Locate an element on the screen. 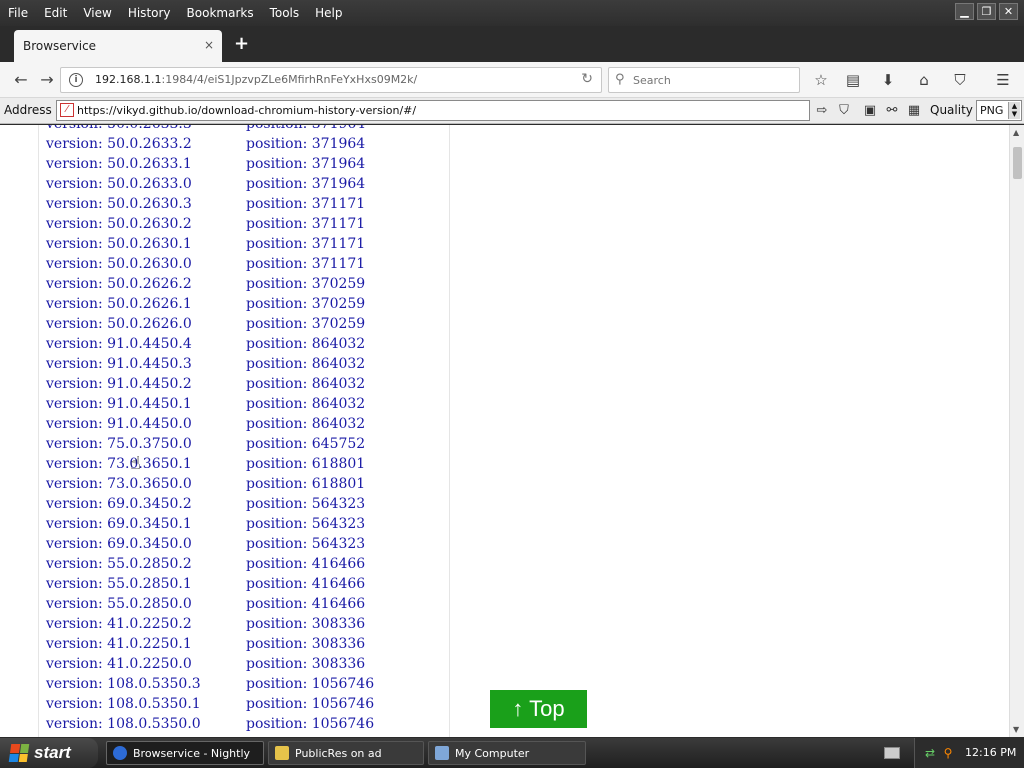 The image size is (1024, 768). version-link: version: 91.0.4450.2 is located at coordinates (119, 384).